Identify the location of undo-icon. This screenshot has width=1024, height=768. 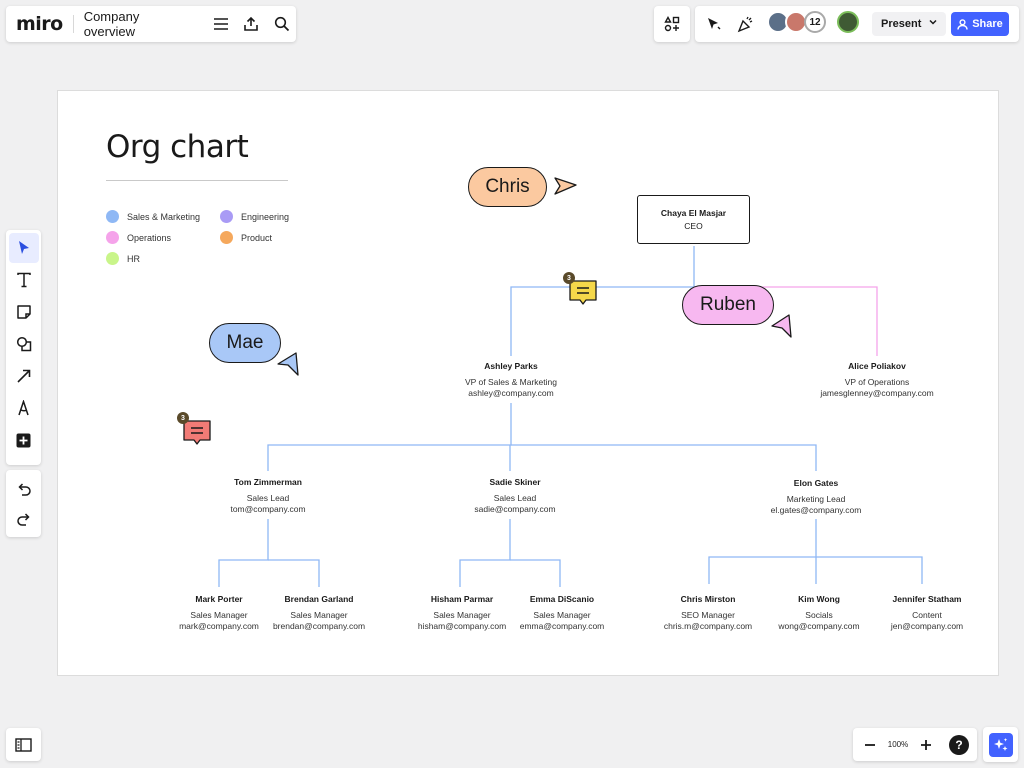
(24, 489).